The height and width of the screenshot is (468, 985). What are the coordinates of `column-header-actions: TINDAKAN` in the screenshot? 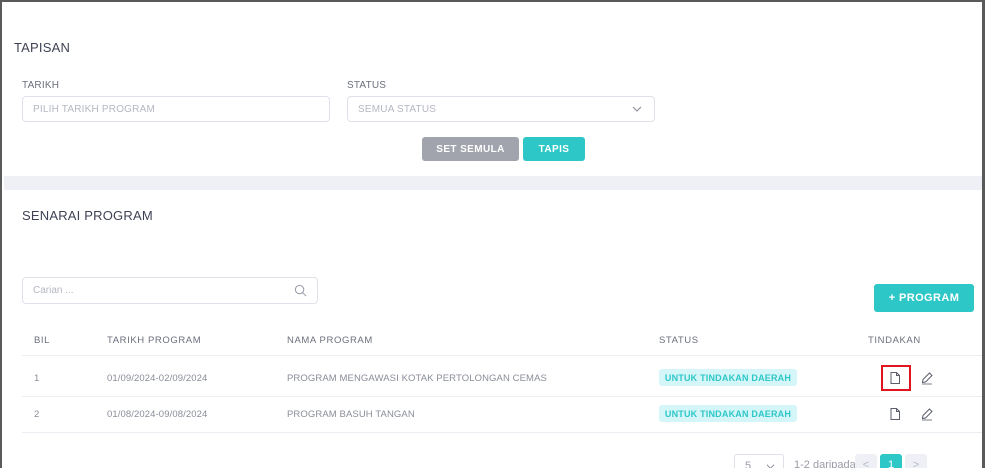 It's located at (894, 340).